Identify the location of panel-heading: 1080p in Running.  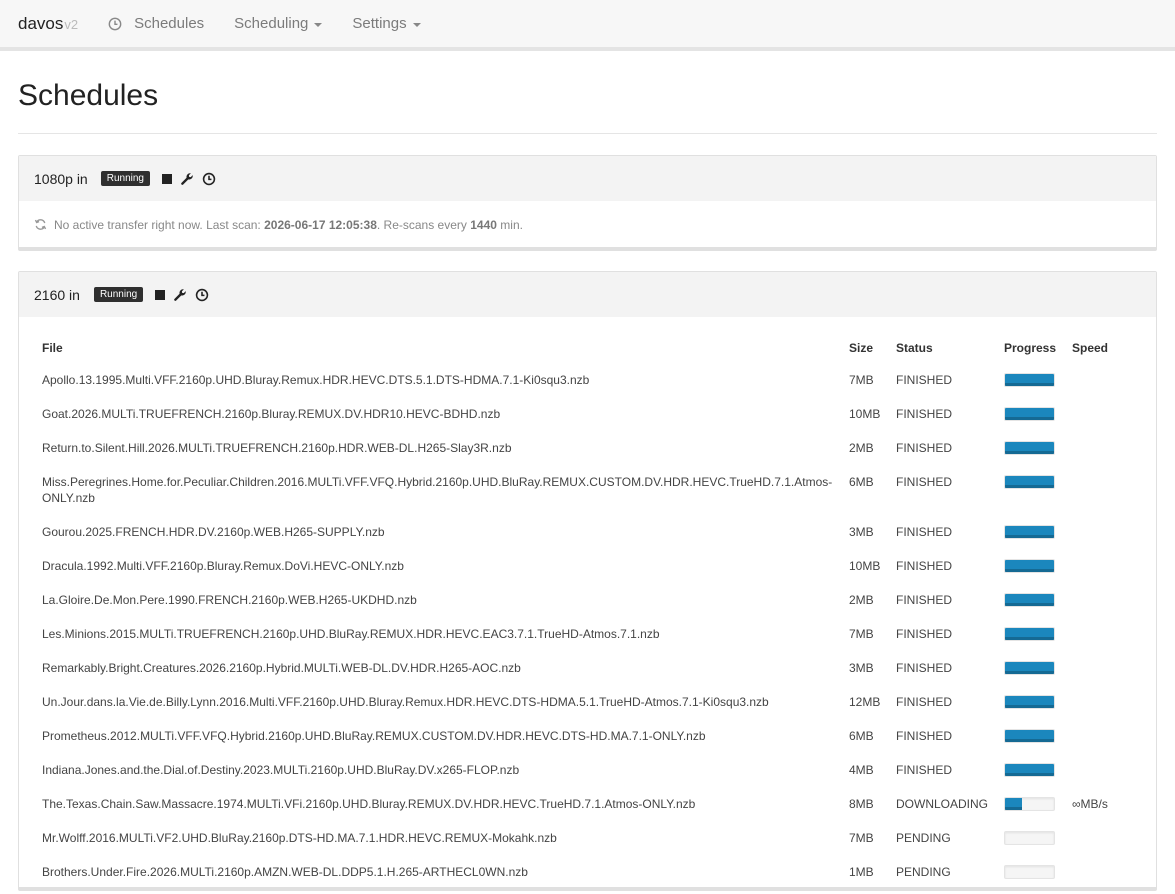
(587, 178).